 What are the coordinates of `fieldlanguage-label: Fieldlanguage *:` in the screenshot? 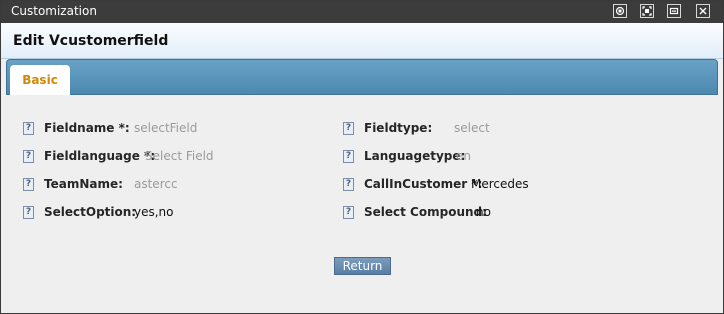 It's located at (100, 156).